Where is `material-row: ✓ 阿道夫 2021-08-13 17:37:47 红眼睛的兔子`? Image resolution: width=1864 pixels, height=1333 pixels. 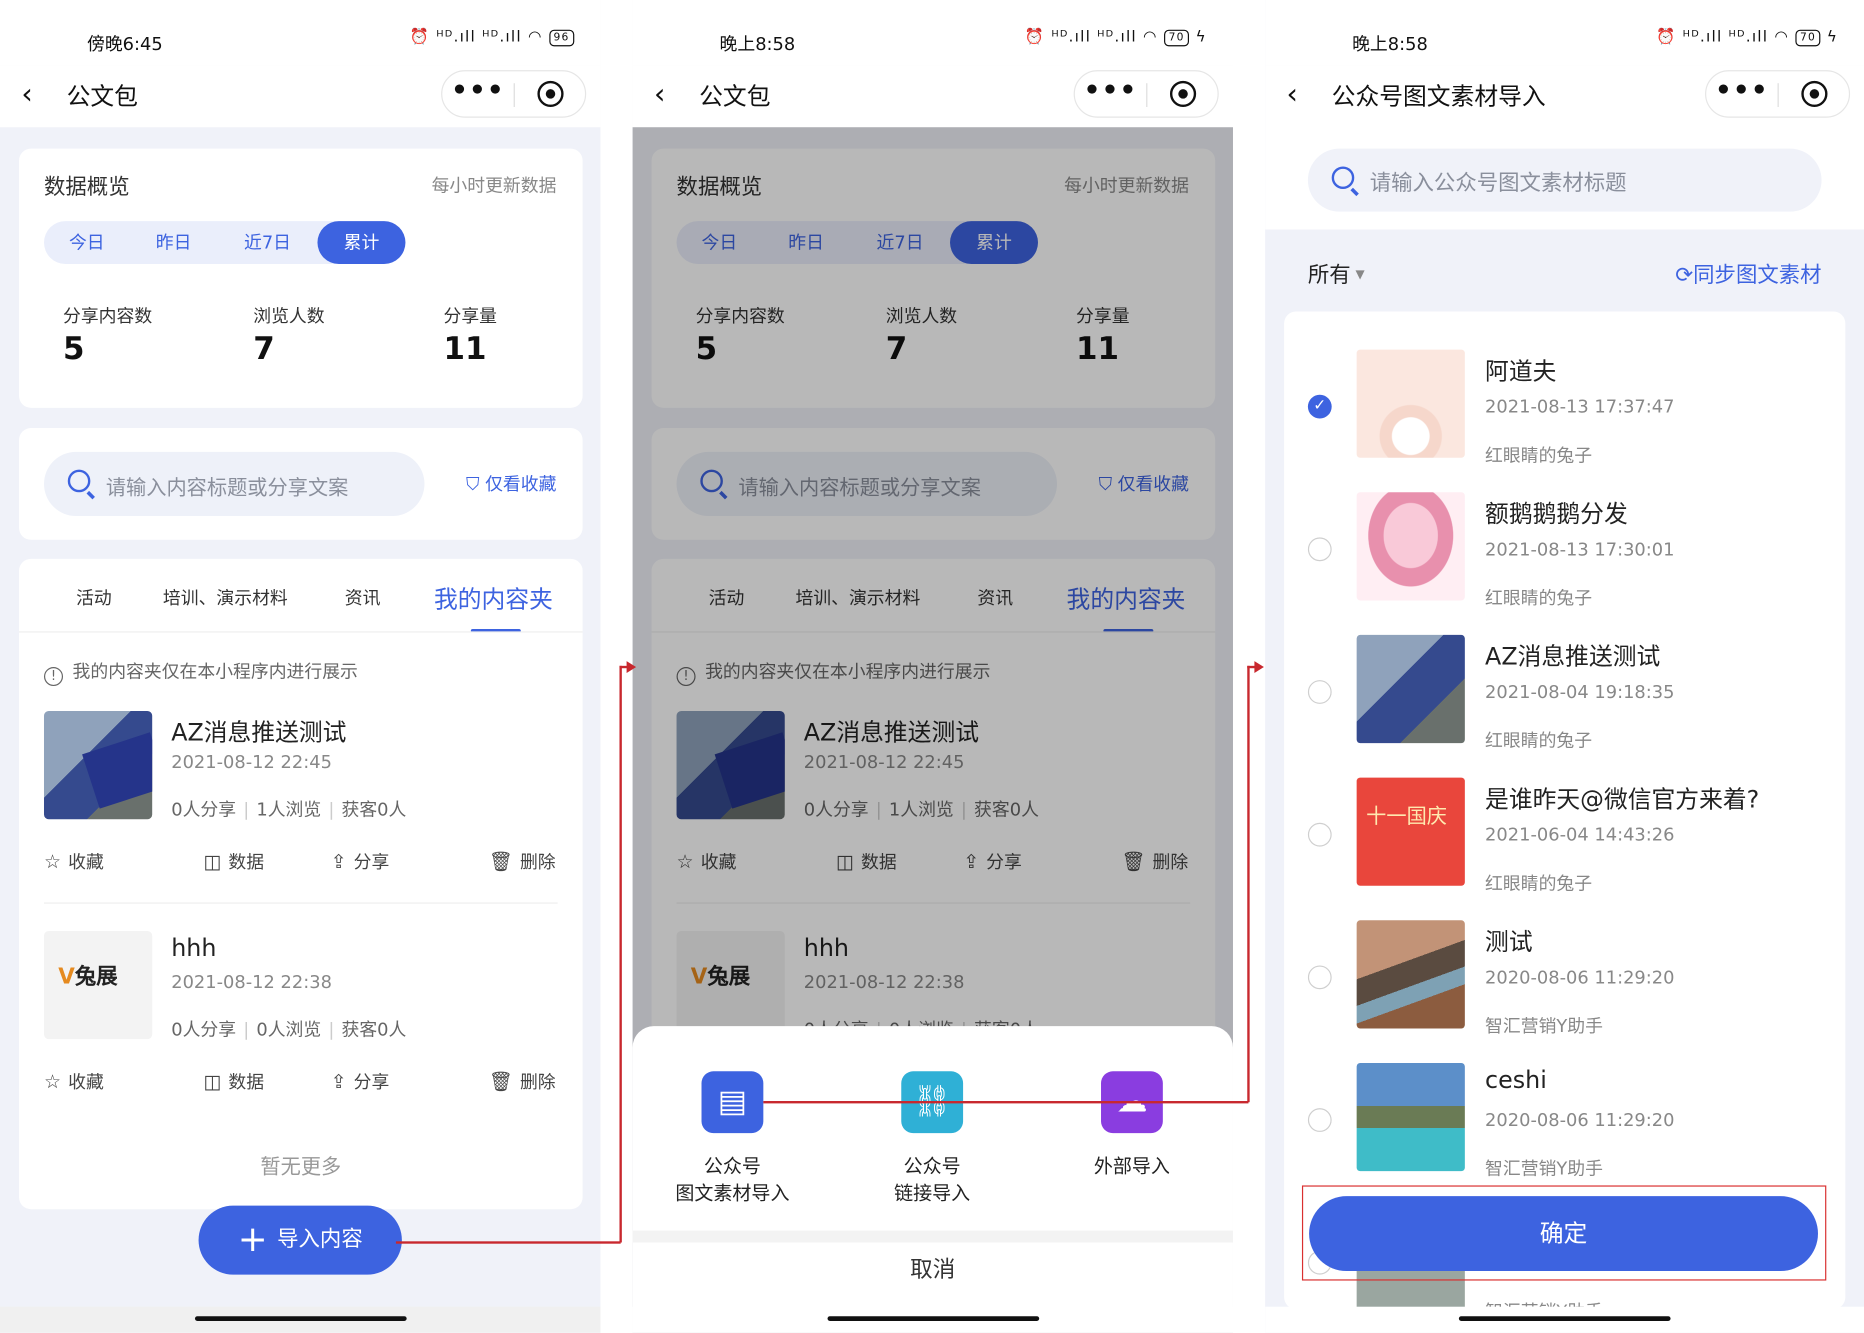 material-row: ✓ 阿道夫 2021-08-13 17:37:47 红眼睛的兔子 is located at coordinates (1564, 411).